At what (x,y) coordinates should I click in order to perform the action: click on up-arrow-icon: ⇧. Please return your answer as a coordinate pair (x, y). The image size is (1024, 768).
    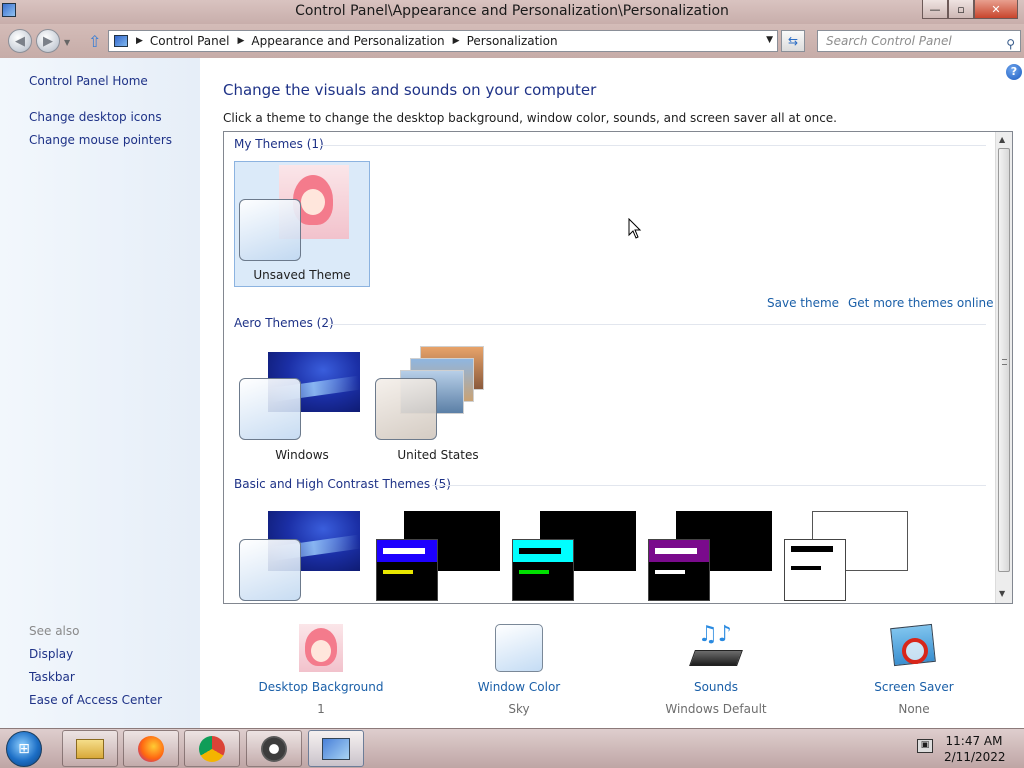
    Looking at the image, I should click on (96, 41).